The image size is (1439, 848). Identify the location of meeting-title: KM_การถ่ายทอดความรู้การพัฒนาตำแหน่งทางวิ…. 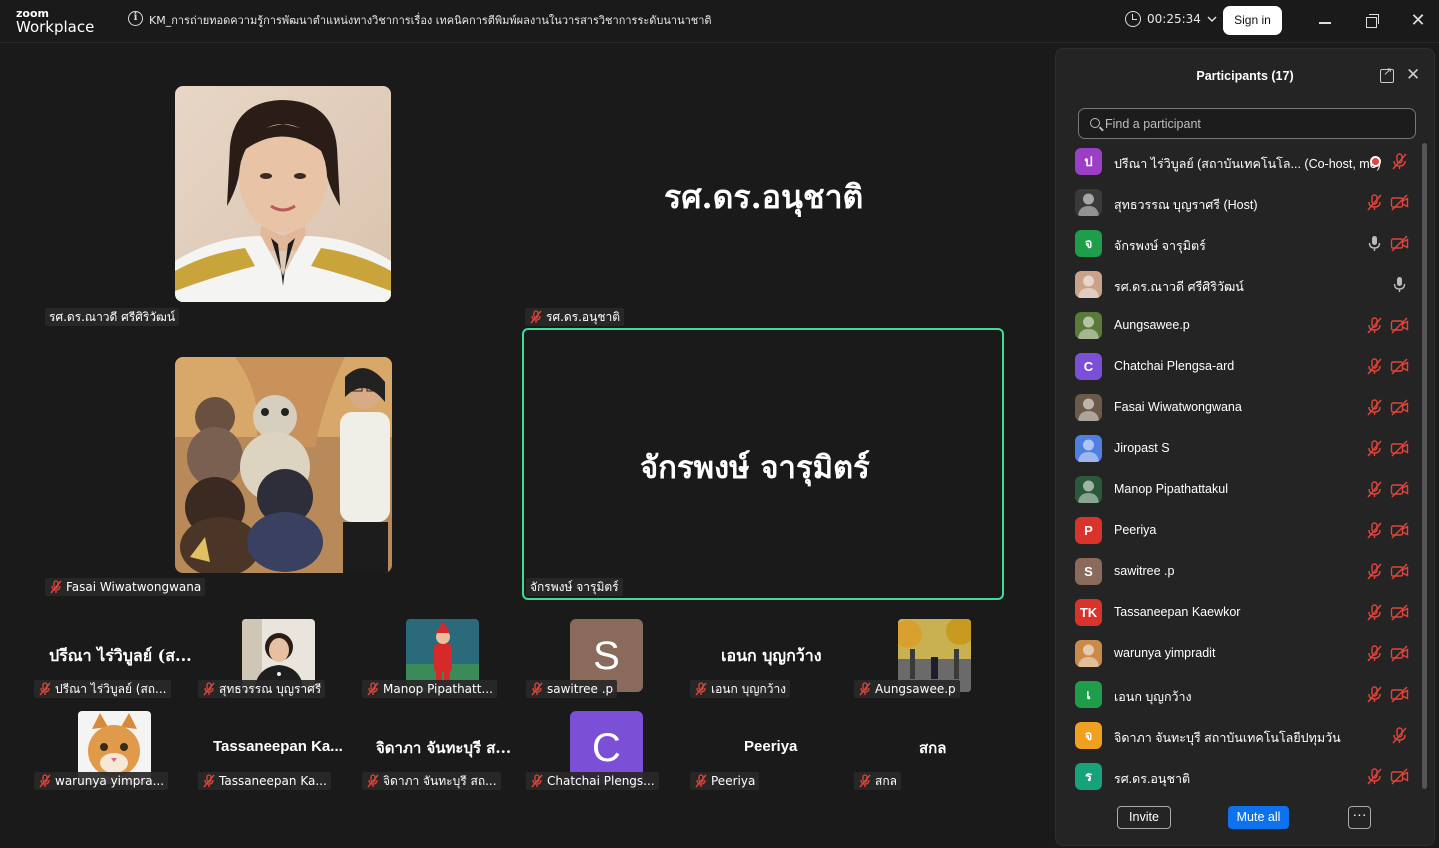
(430, 20).